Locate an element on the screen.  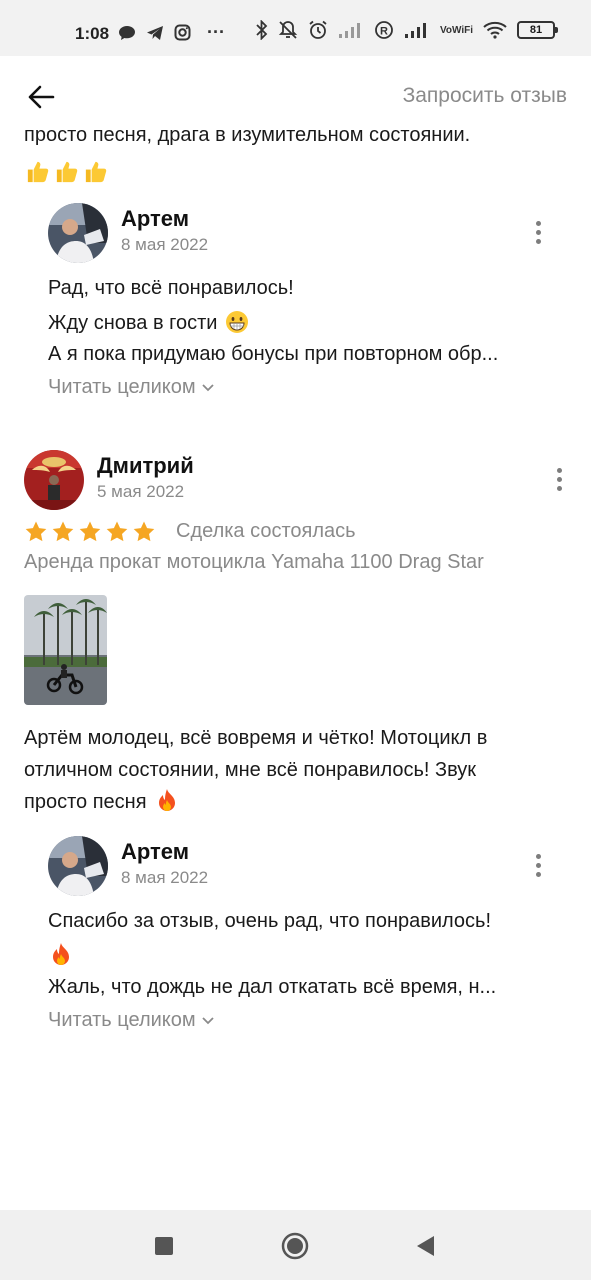
back-button is located at coordinates (41, 97).